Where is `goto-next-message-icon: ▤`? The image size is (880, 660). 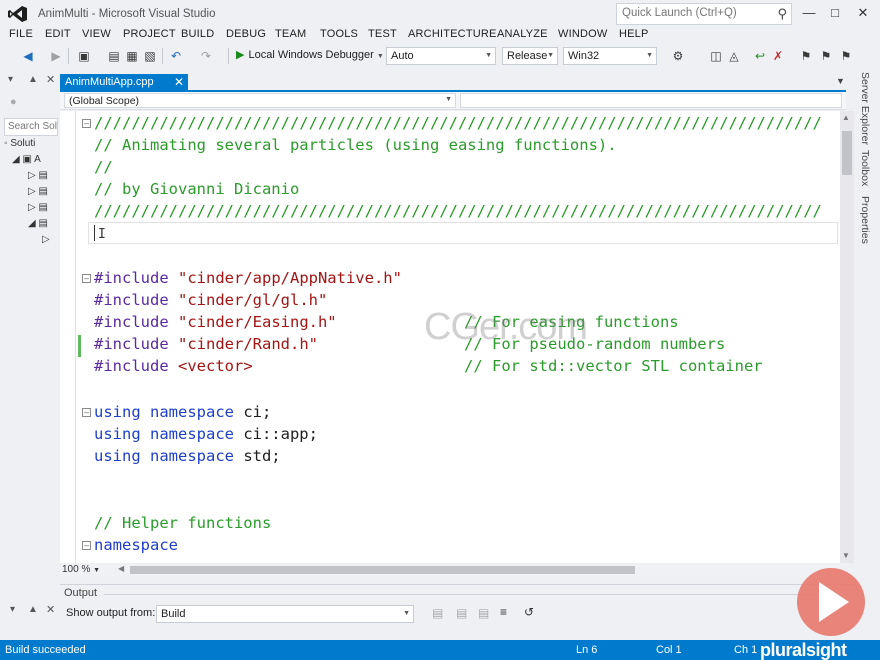
goto-next-message-icon: ▤ is located at coordinates (461, 613).